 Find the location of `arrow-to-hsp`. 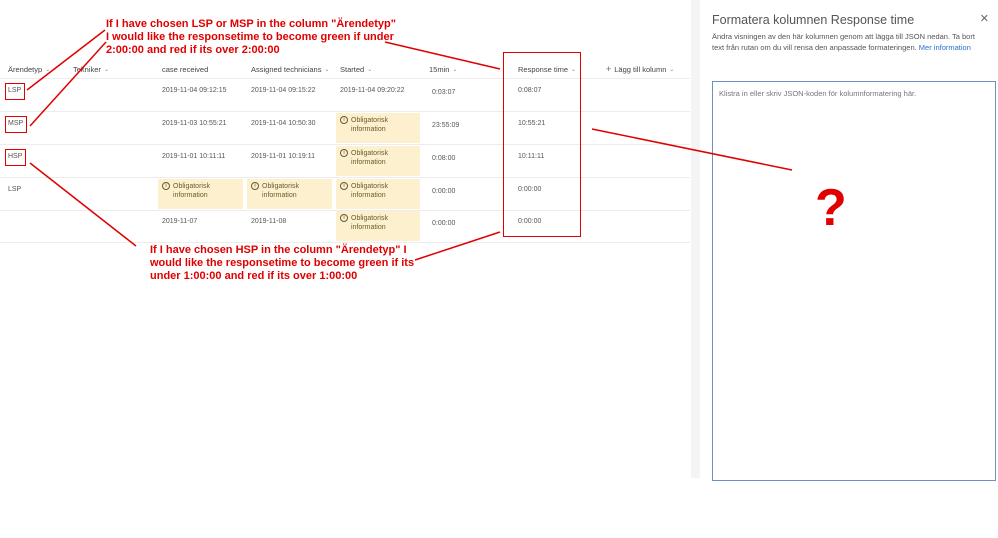

arrow-to-hsp is located at coordinates (83, 204).